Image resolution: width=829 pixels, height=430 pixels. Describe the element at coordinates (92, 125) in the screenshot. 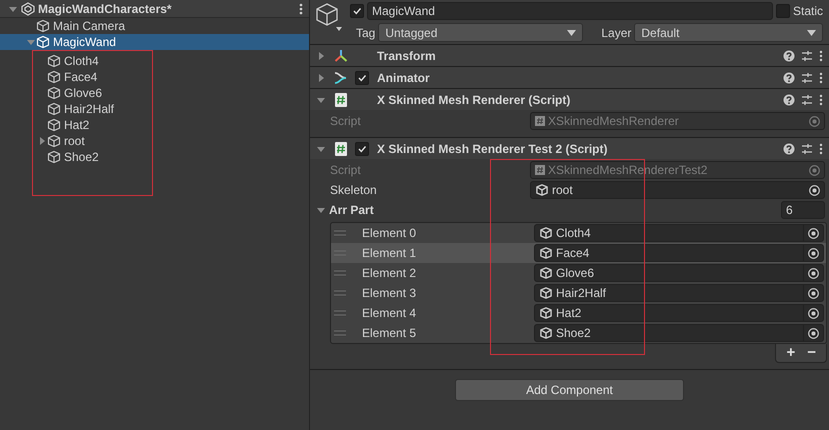

I see `hierarchy-item: Hat2` at that location.